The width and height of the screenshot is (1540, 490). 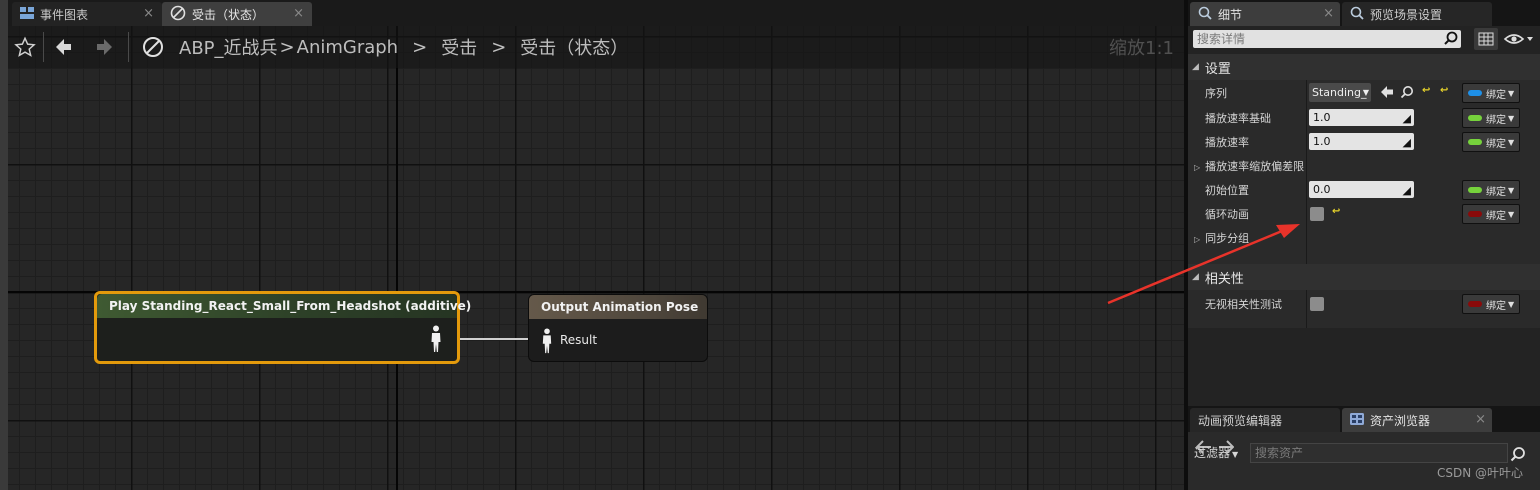 I want to click on start-position-field: 0.0 ◢, so click(x=1361, y=189).